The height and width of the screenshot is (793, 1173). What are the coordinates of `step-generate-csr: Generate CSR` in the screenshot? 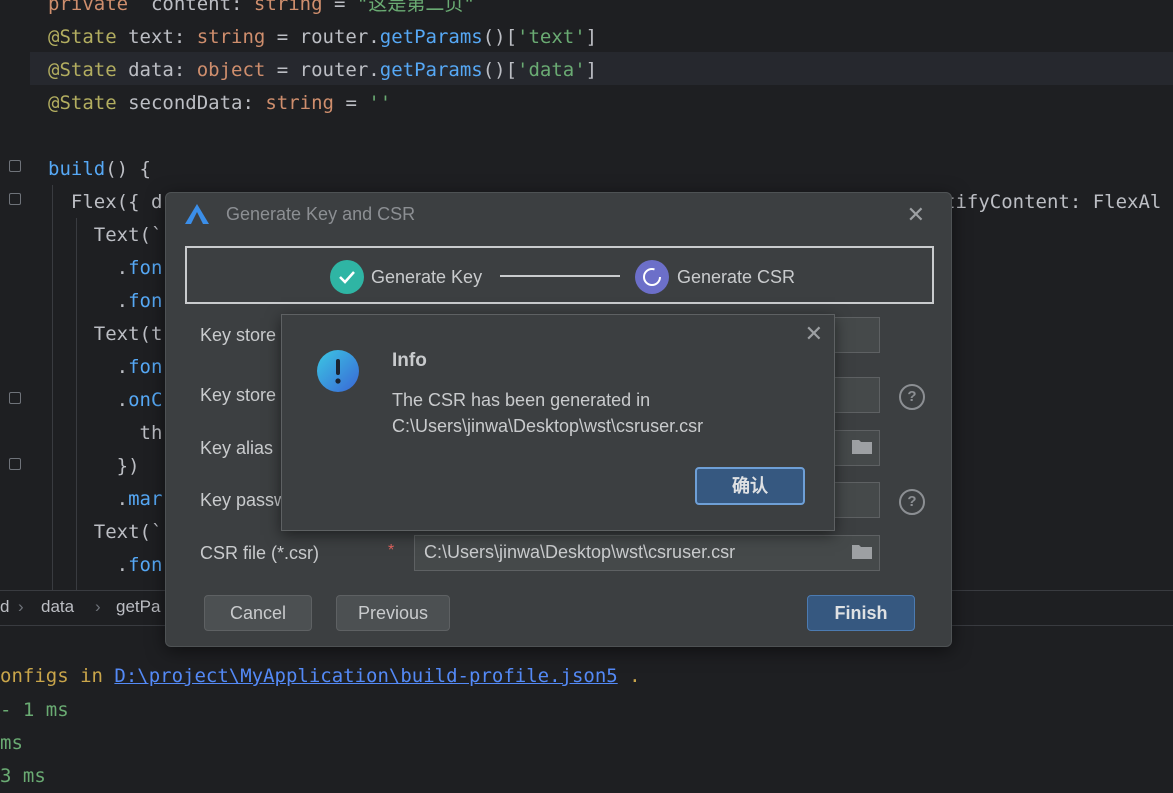 It's located at (736, 277).